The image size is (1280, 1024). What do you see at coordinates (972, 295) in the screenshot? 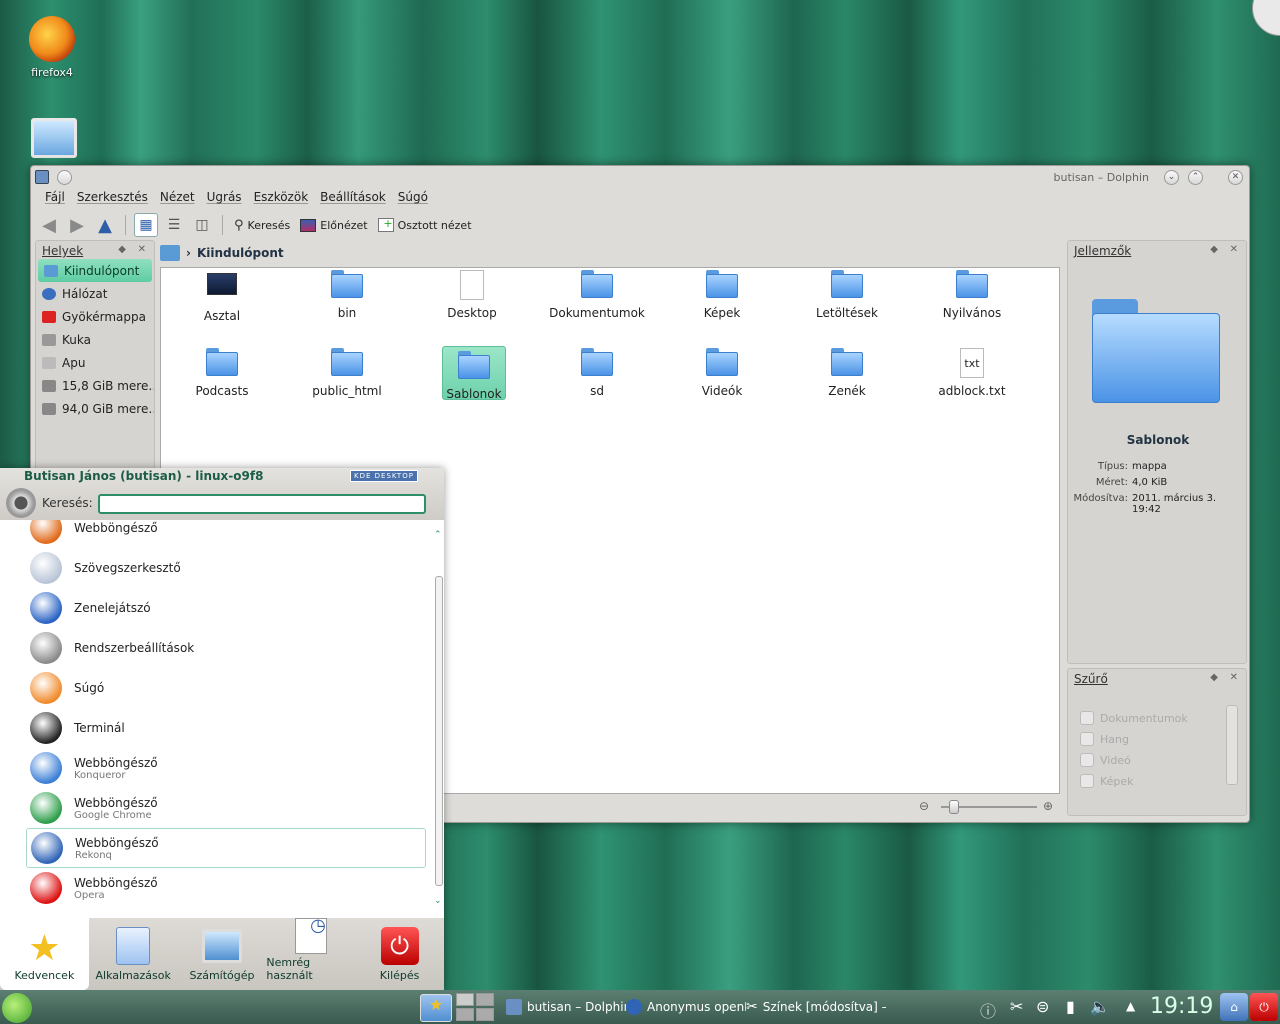
I see `file-item: Nyilvános` at bounding box center [972, 295].